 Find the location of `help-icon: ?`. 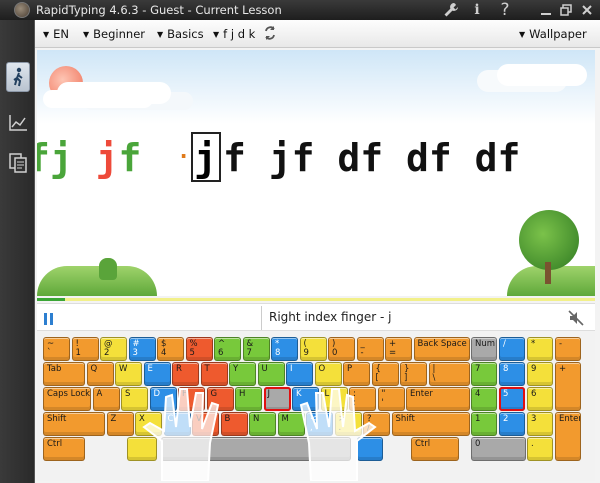

help-icon: ? is located at coordinates (505, 10).